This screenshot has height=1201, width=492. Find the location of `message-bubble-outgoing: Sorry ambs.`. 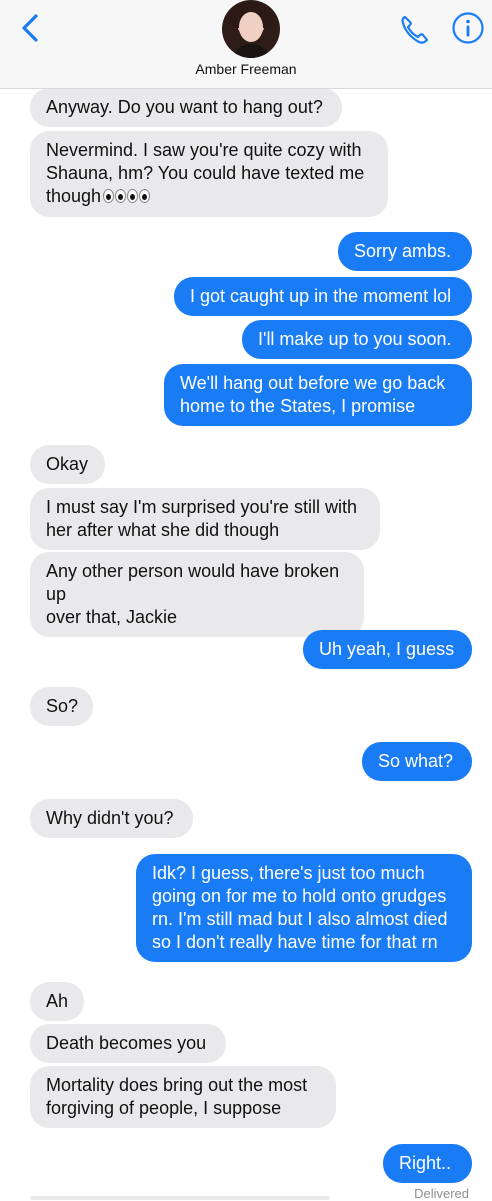

message-bubble-outgoing: Sorry ambs. is located at coordinates (405, 251).